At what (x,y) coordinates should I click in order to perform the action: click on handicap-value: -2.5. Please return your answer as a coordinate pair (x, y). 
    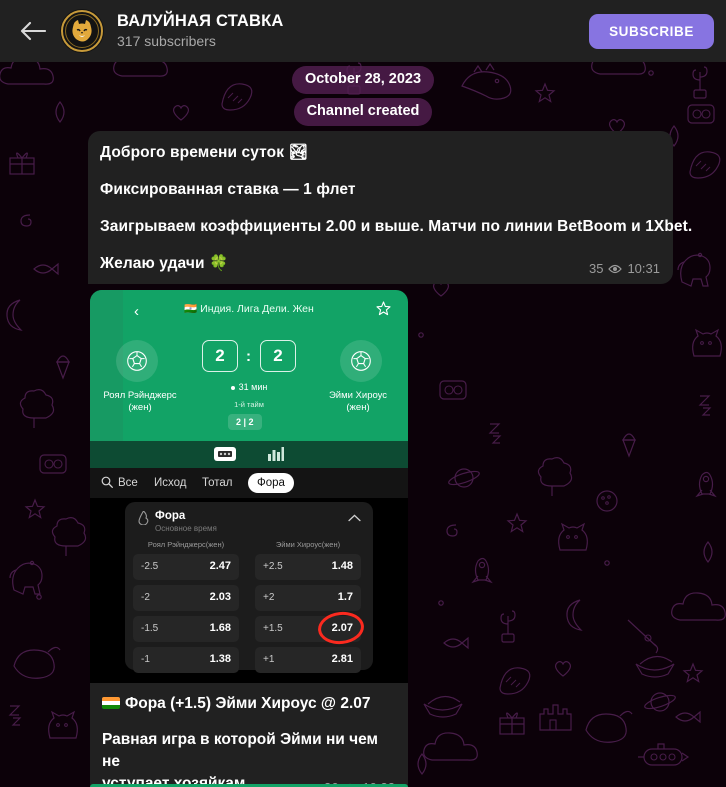
    Looking at the image, I should click on (150, 566).